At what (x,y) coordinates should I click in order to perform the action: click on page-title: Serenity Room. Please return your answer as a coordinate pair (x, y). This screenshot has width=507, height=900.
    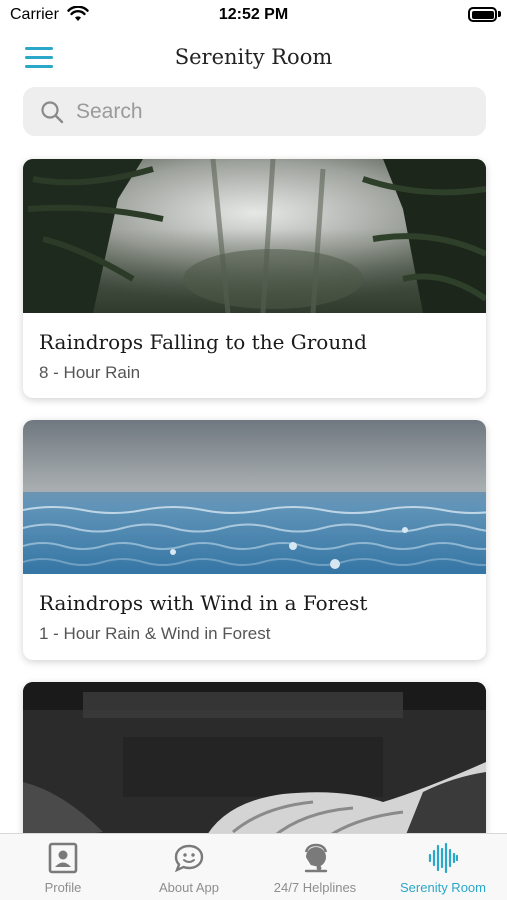
    Looking at the image, I should click on (253, 57).